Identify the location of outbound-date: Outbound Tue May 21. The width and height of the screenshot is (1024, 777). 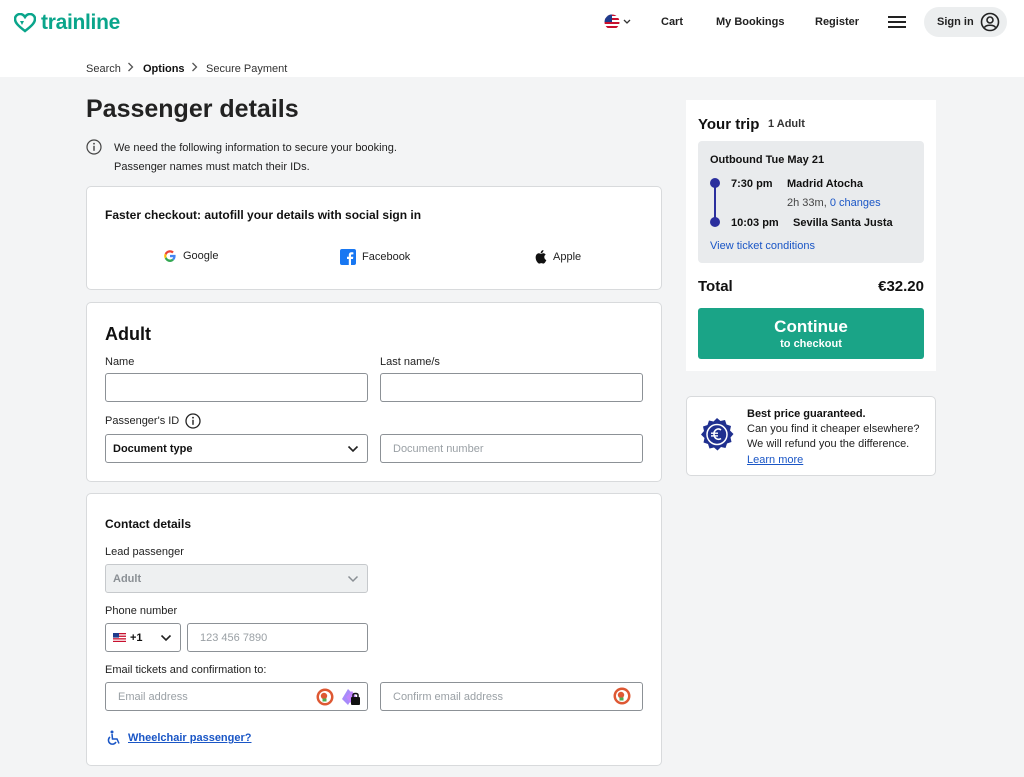
(767, 160).